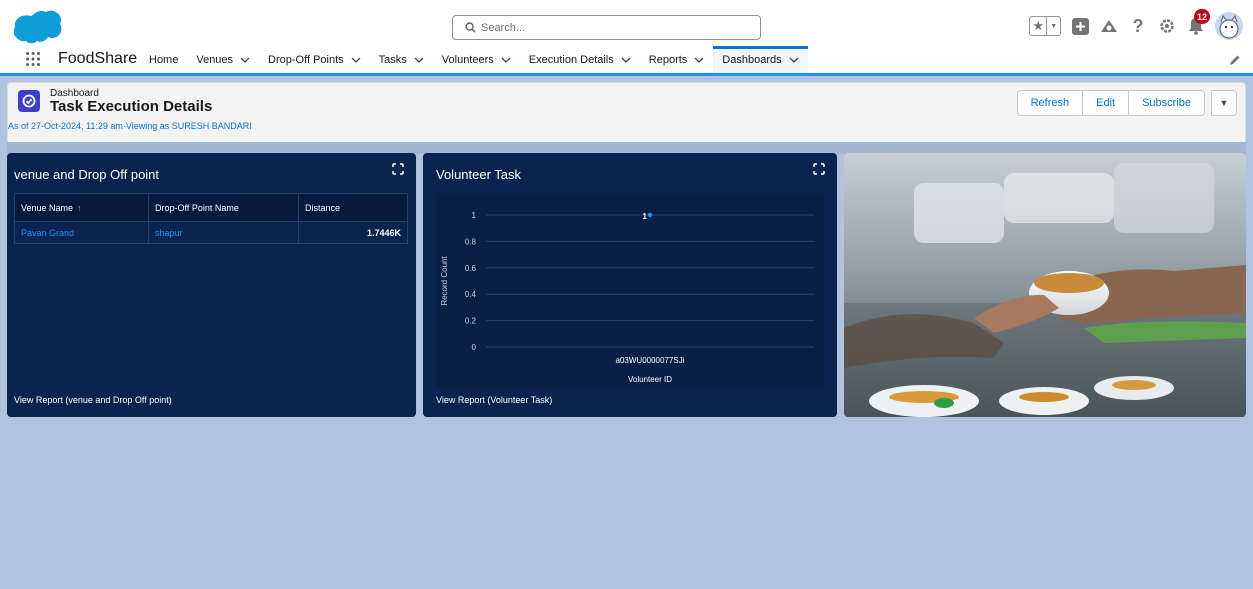 This screenshot has width=1253, height=589. I want to click on app-launcher-icon, so click(33, 59).